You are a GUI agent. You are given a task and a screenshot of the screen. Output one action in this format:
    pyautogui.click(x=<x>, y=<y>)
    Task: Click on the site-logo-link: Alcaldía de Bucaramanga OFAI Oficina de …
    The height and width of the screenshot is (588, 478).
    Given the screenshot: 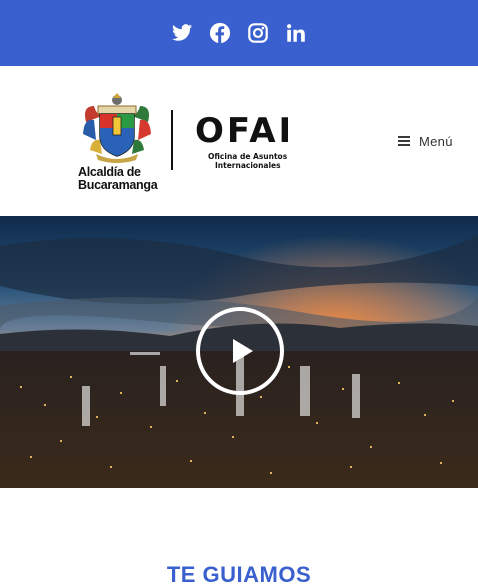 What is the action you would take?
    pyautogui.click(x=190, y=142)
    